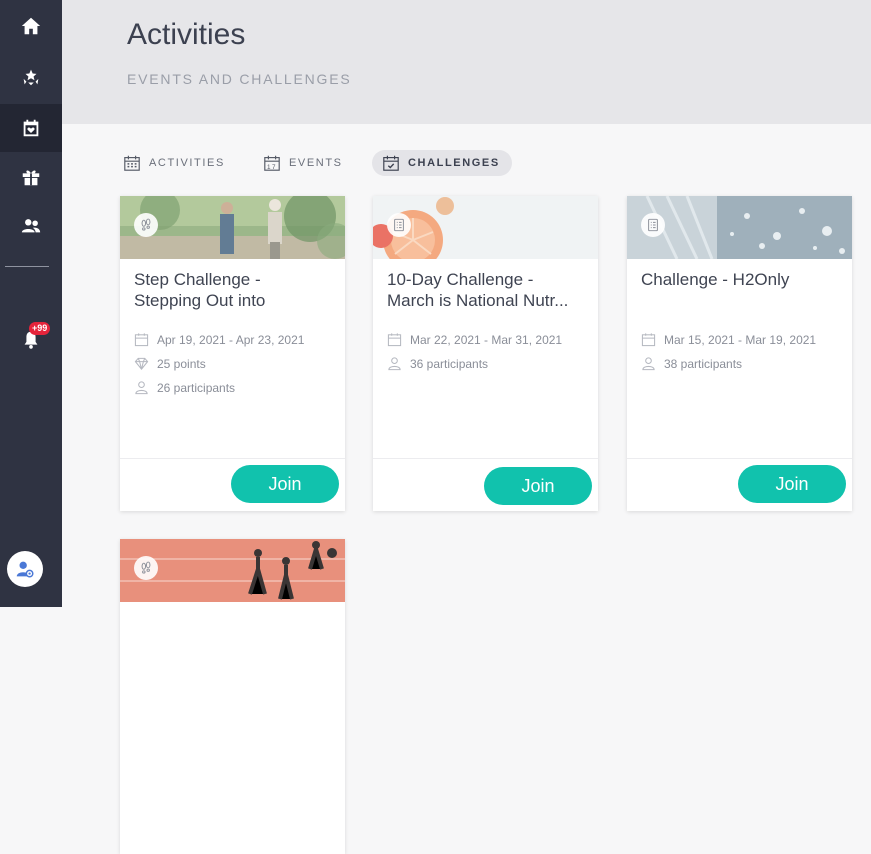 The width and height of the screenshot is (871, 854). What do you see at coordinates (239, 79) in the screenshot?
I see `page-subtitle: EVENTS AND CHALLENGES` at bounding box center [239, 79].